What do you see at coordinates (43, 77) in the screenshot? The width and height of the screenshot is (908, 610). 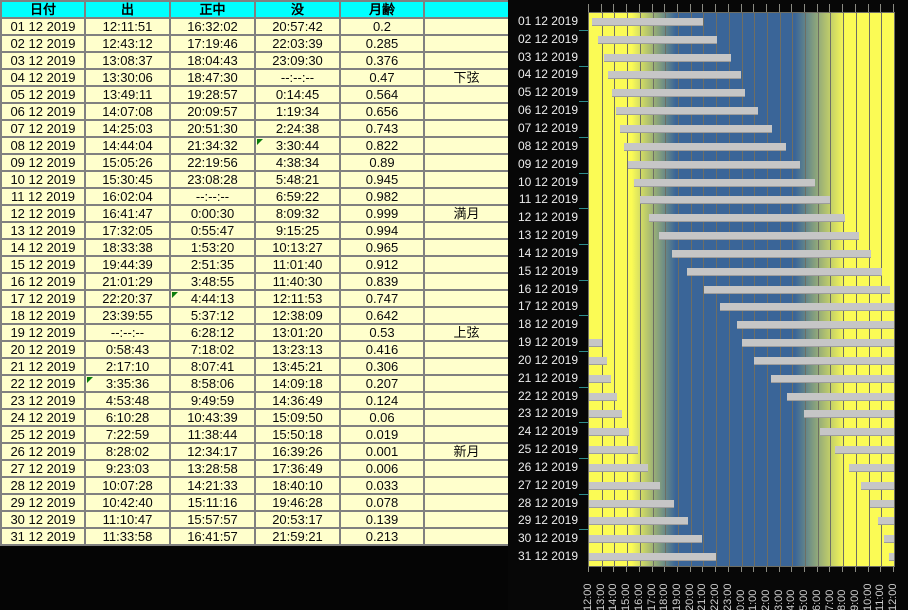 I see `cell-date: 04 12 2019` at bounding box center [43, 77].